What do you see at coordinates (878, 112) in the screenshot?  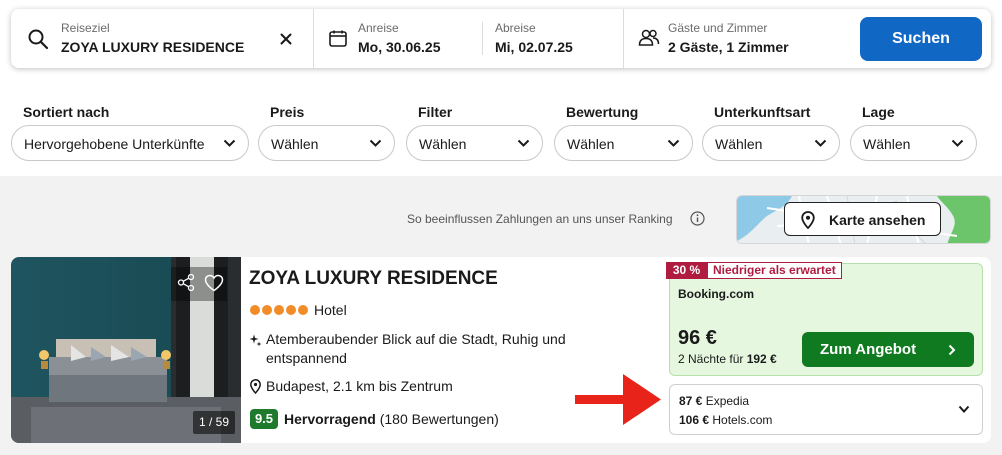 I see `filter-label: Lage` at bounding box center [878, 112].